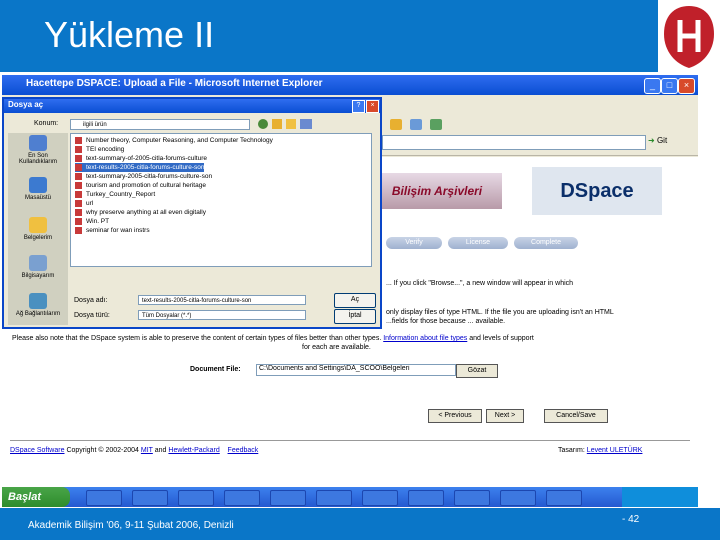 Image resolution: width=720 pixels, height=540 pixels. What do you see at coordinates (46, 123) in the screenshot?
I see `look-in-label: Konum:` at bounding box center [46, 123].